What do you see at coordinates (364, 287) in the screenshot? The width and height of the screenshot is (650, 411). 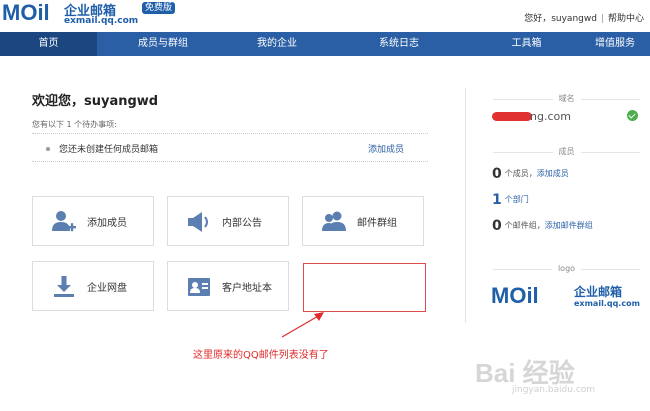 I see `missing-feature-highlight` at bounding box center [364, 287].